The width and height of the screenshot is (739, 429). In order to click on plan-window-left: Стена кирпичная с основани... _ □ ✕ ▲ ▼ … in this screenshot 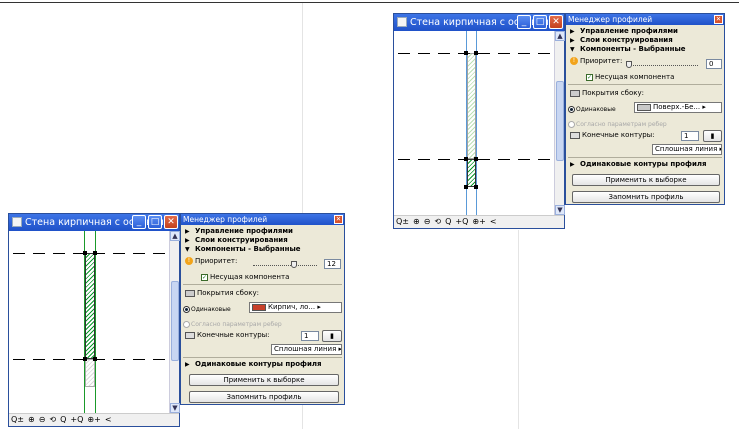, I will do `click(94, 320)`.